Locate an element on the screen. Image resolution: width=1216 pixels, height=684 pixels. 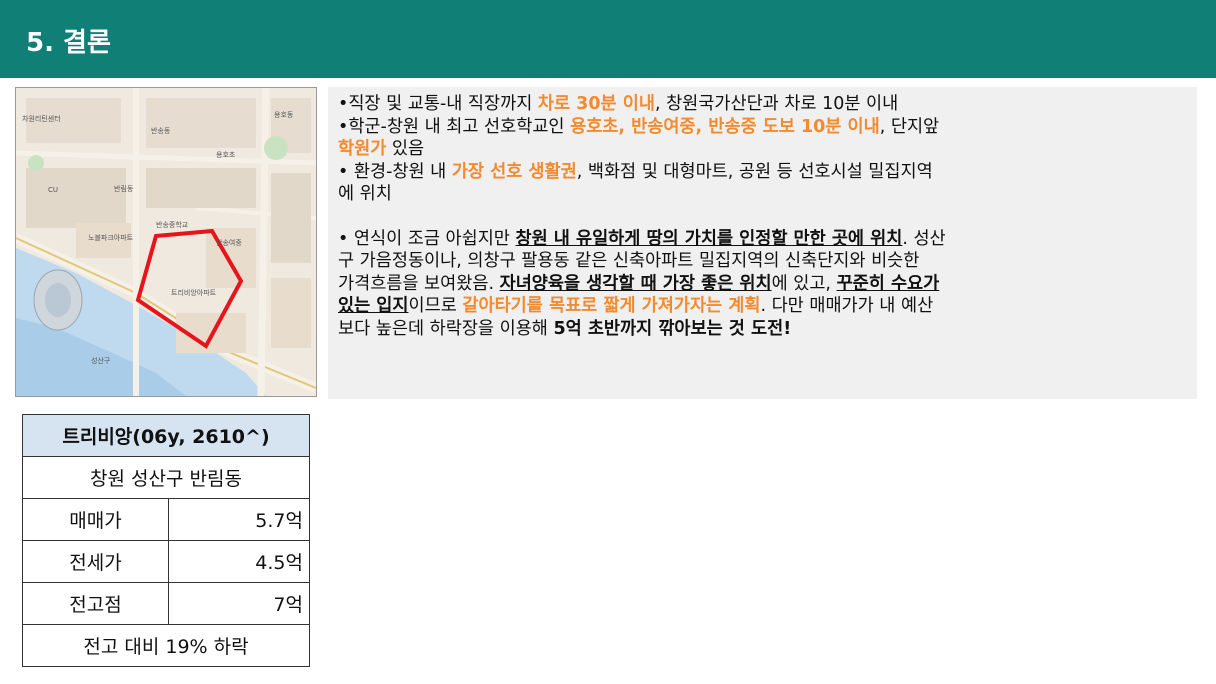
table-row: 창원 성산구 반림동 is located at coordinates (166, 477).